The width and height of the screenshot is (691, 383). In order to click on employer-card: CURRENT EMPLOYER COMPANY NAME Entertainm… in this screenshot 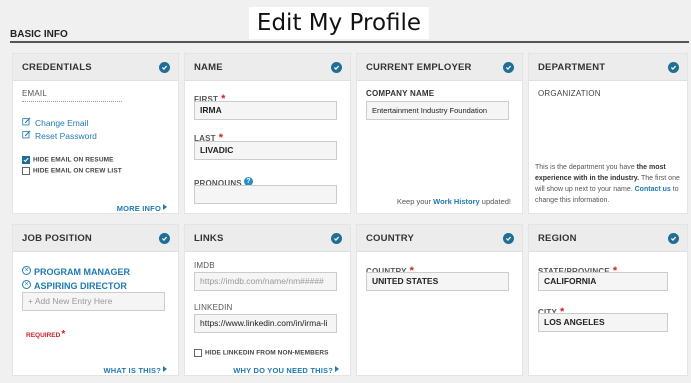, I will do `click(439, 133)`.